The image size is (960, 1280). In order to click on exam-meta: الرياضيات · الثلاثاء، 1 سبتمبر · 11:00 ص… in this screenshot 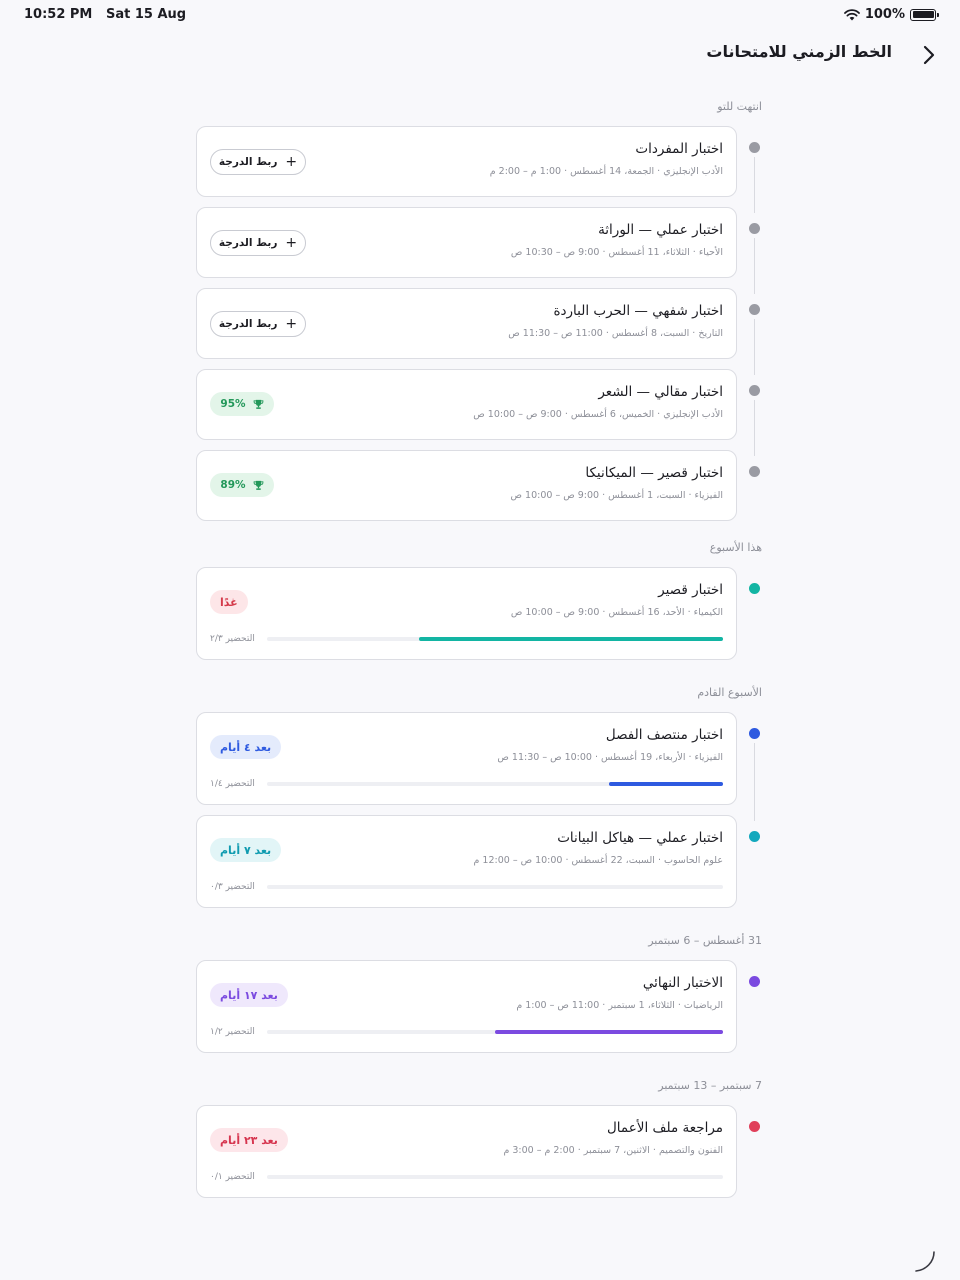, I will do `click(619, 1005)`.